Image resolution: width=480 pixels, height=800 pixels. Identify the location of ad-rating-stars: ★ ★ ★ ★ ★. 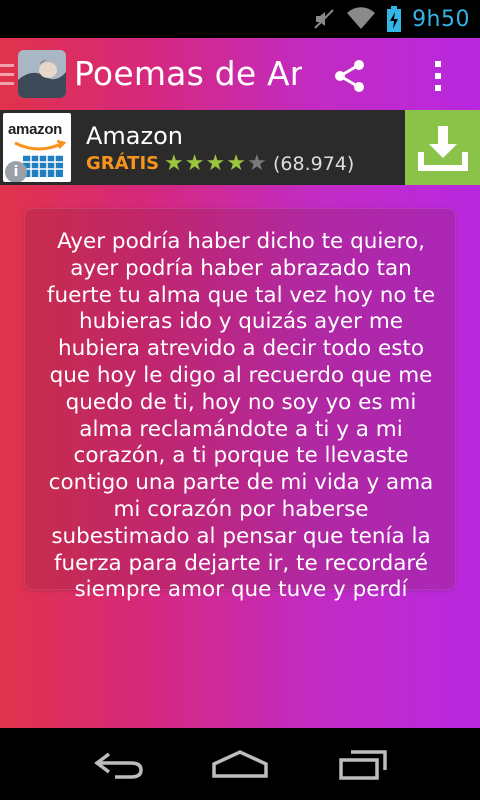
(215, 164).